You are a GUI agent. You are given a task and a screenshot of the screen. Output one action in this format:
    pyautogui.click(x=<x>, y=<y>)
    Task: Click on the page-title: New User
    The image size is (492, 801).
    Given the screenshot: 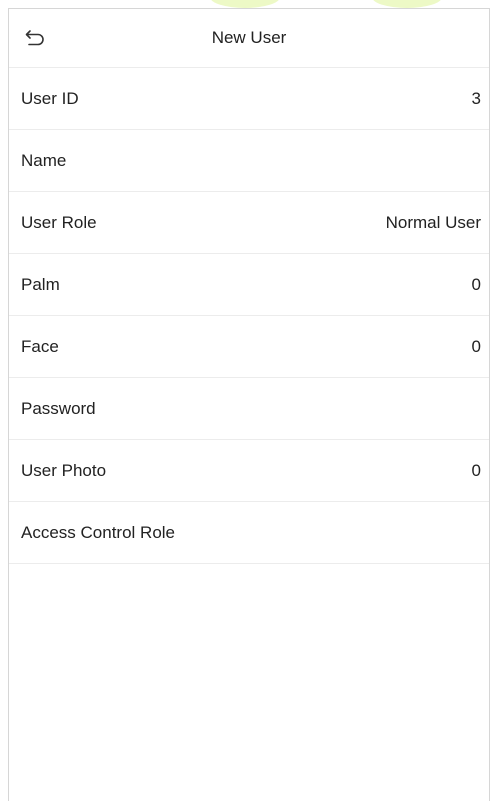 What is the action you would take?
    pyautogui.click(x=249, y=37)
    